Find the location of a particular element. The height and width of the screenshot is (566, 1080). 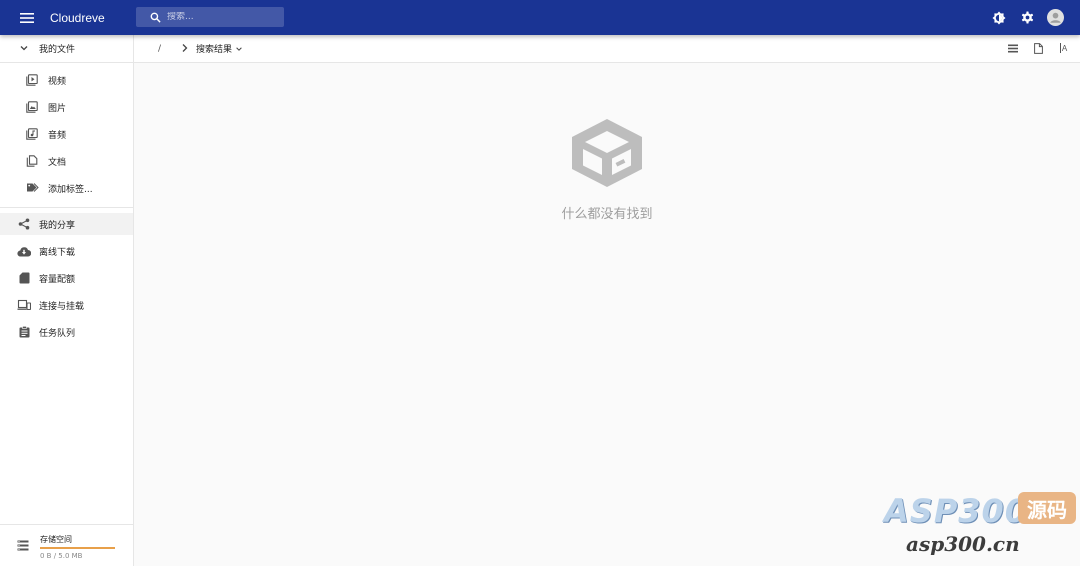

storage-label: 存储空间 is located at coordinates (56, 539).